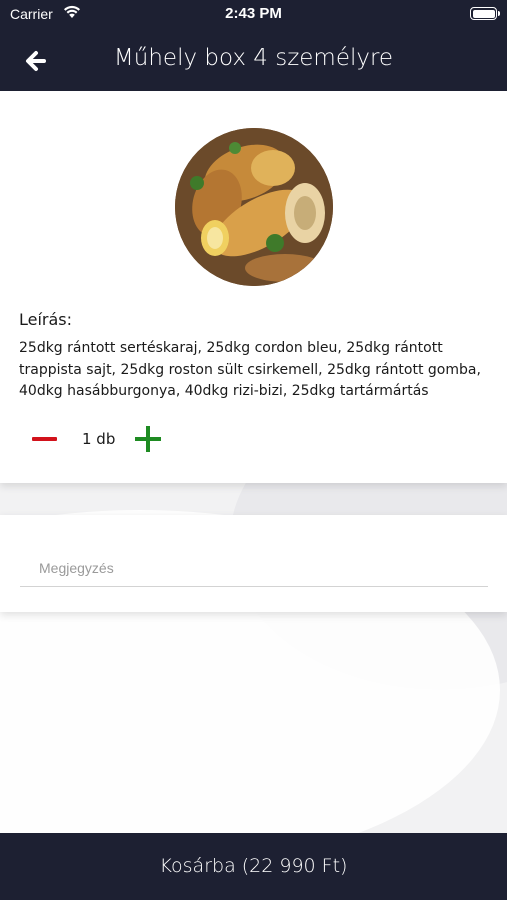 Image resolution: width=507 pixels, height=900 pixels. What do you see at coordinates (46, 319) in the screenshot?
I see `description-label: Leírás:` at bounding box center [46, 319].